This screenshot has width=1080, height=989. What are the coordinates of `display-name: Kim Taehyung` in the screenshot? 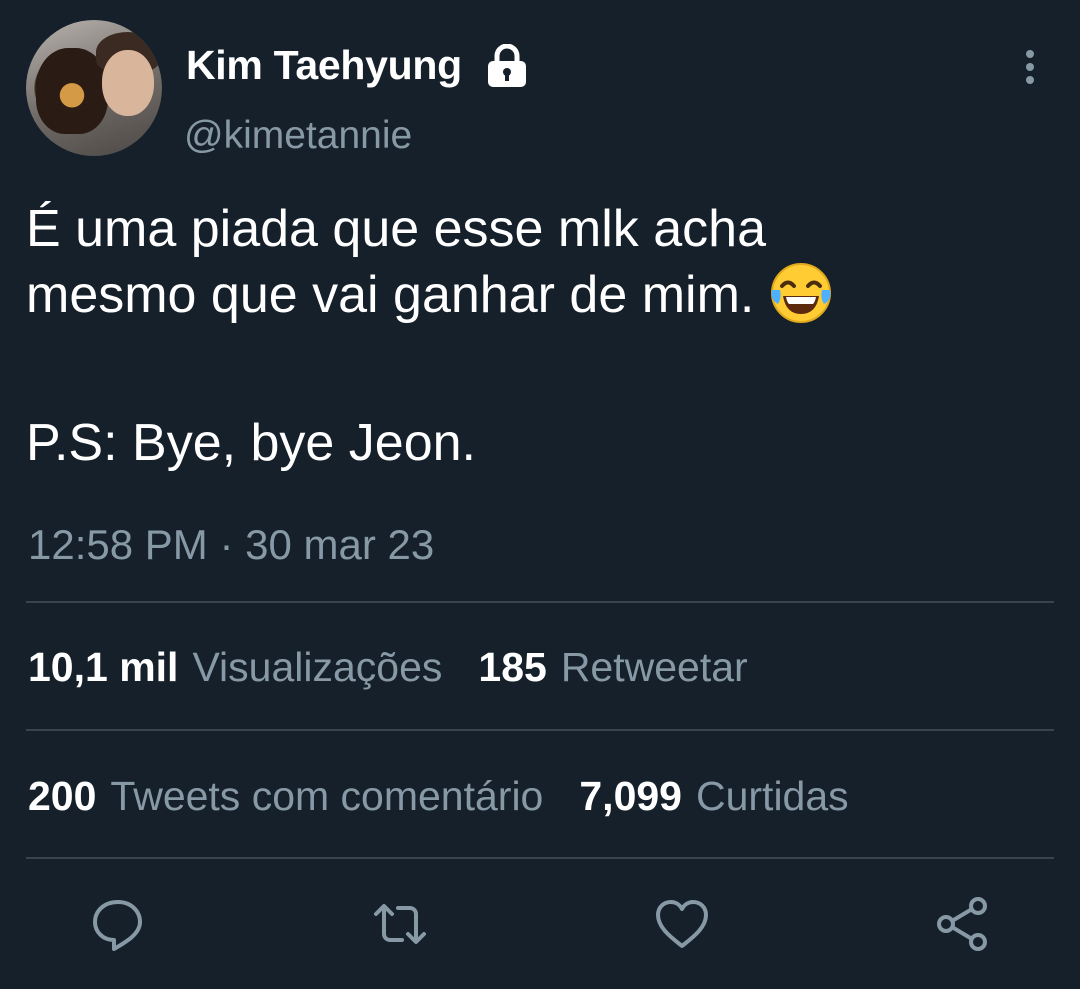 It's located at (324, 65).